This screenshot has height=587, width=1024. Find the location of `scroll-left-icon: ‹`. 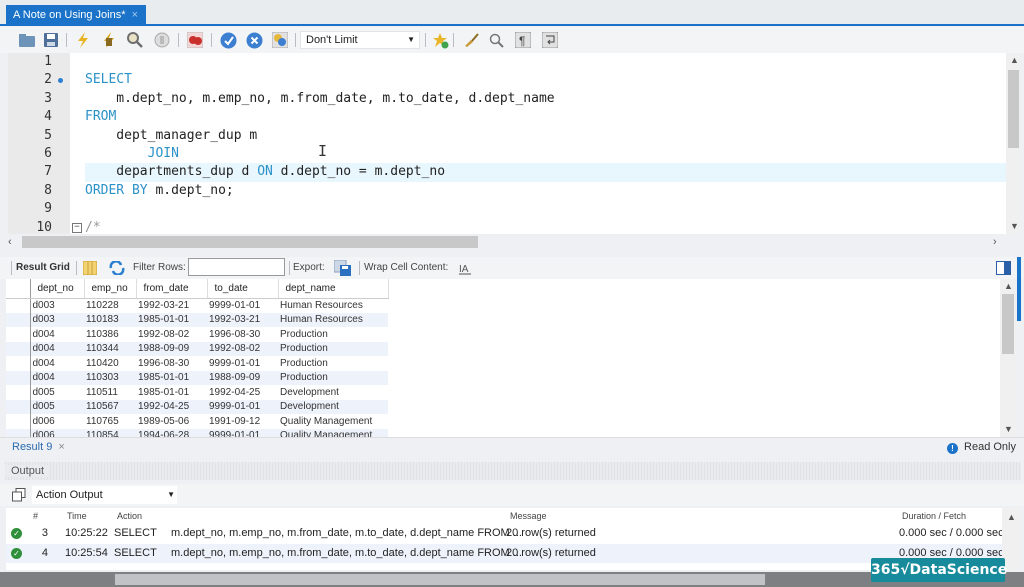

scroll-left-icon: ‹ is located at coordinates (10, 242).